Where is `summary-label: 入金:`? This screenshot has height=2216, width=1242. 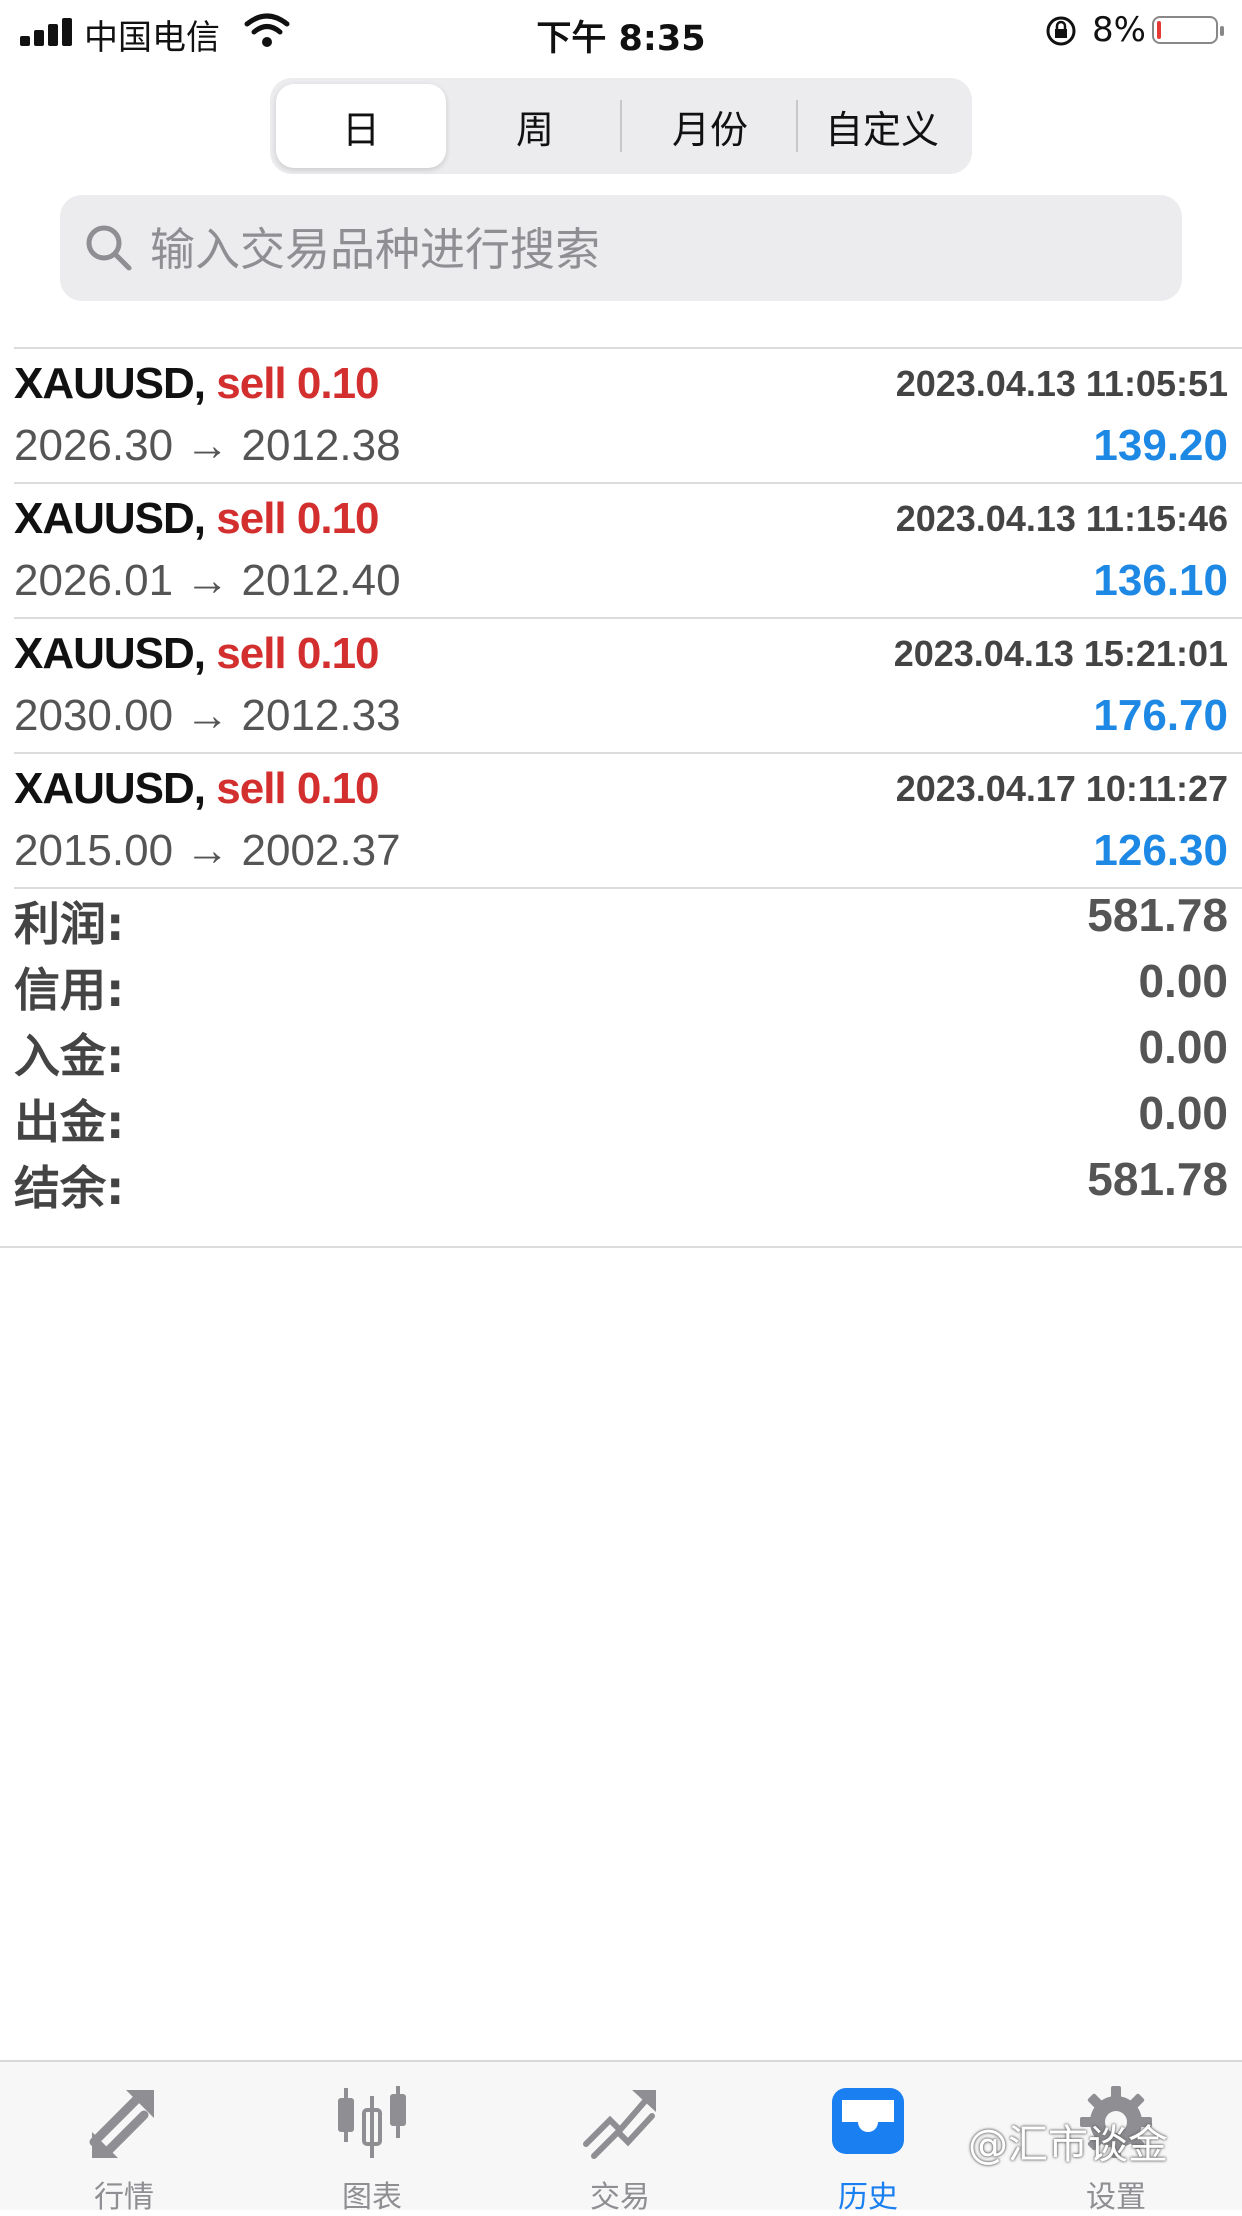
summary-label: 入金: is located at coordinates (69, 1056).